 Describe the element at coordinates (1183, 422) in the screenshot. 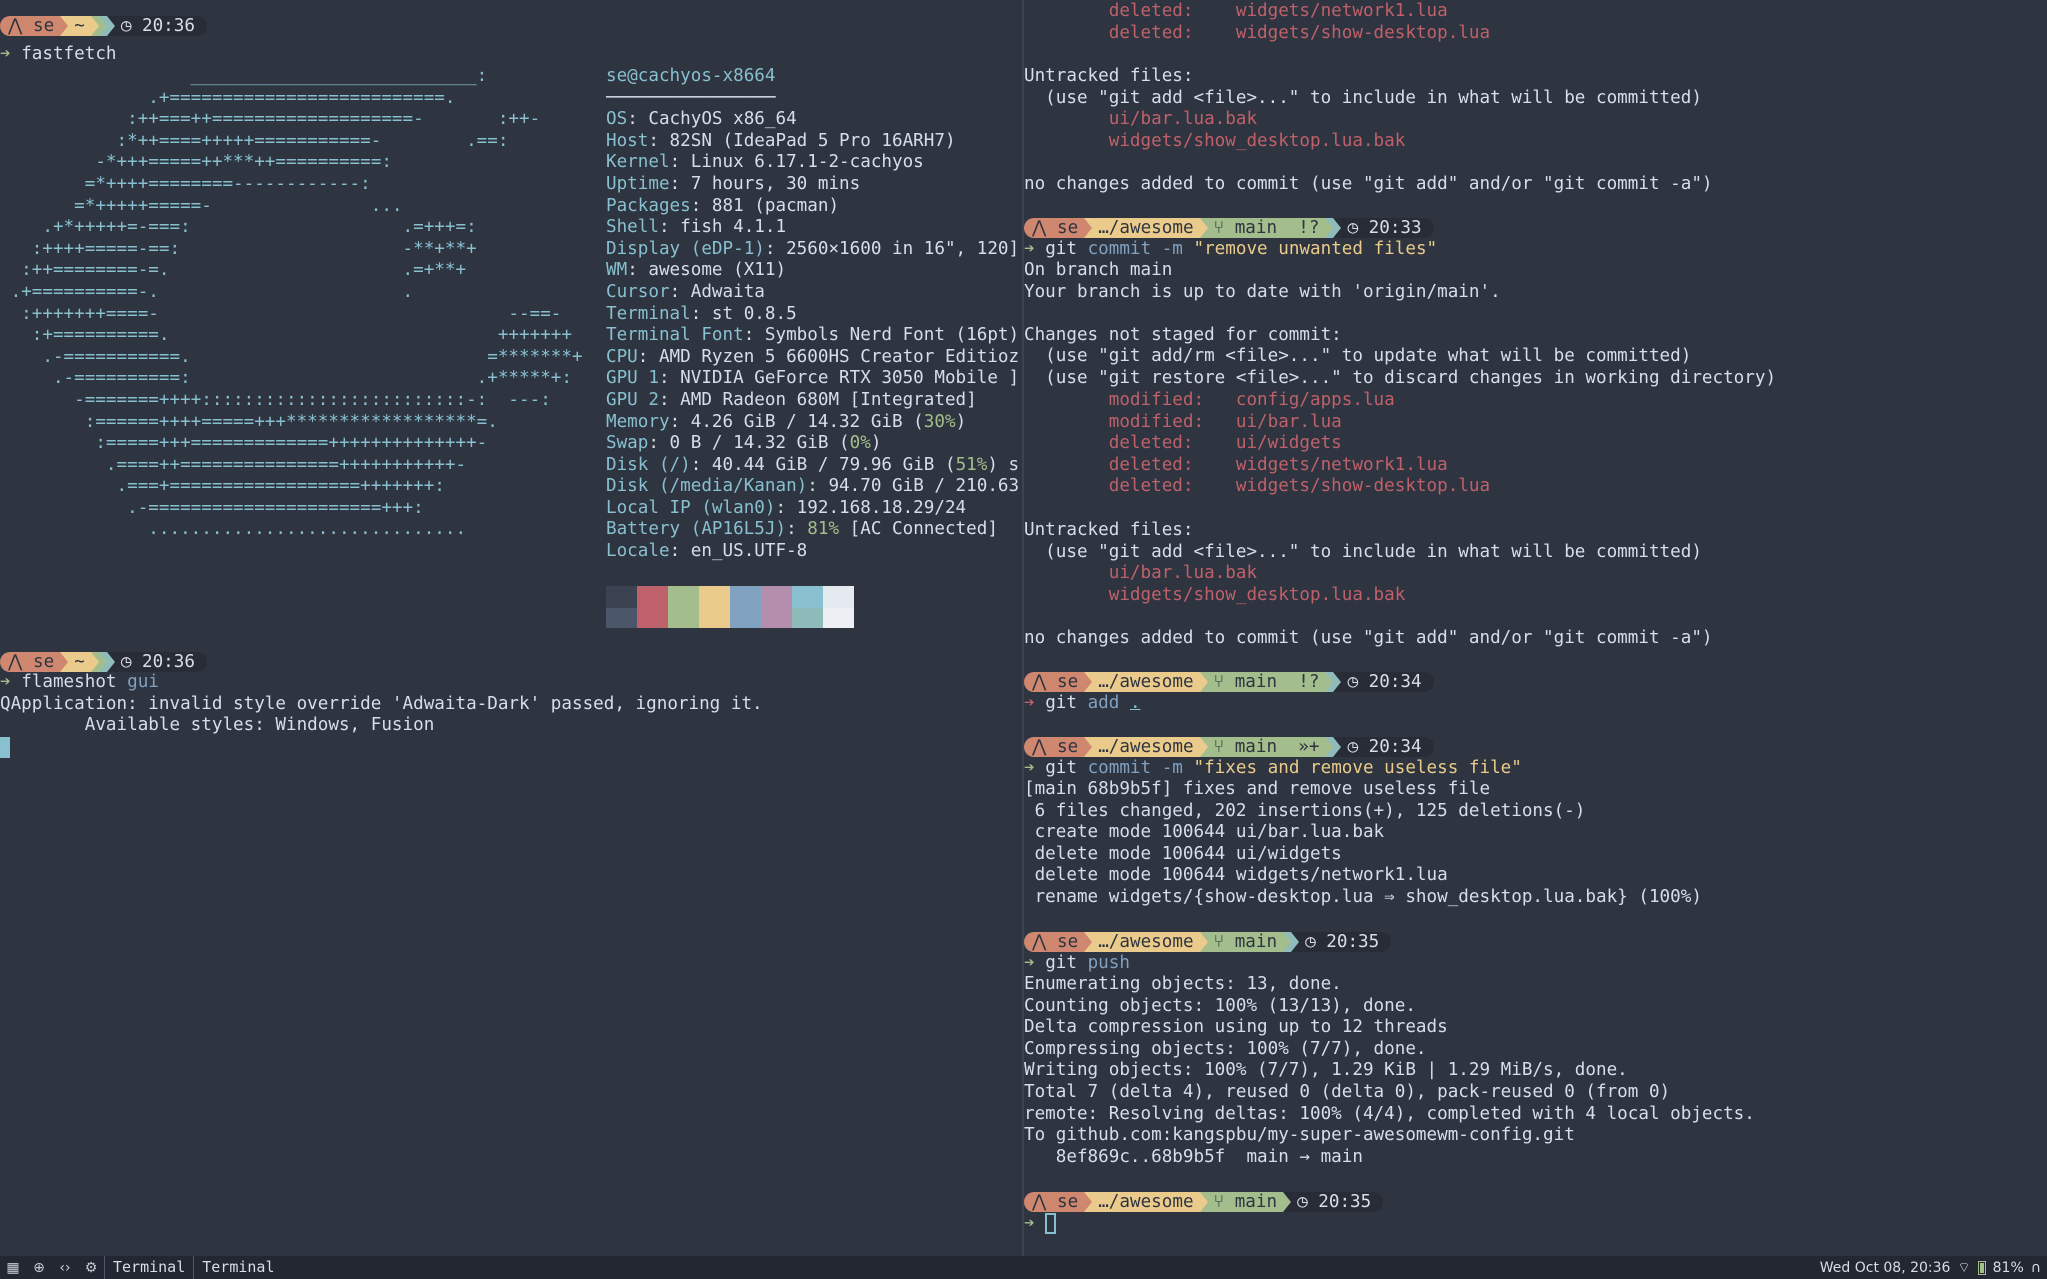

I see `git-status-line: modified: ui/bar.lua` at that location.